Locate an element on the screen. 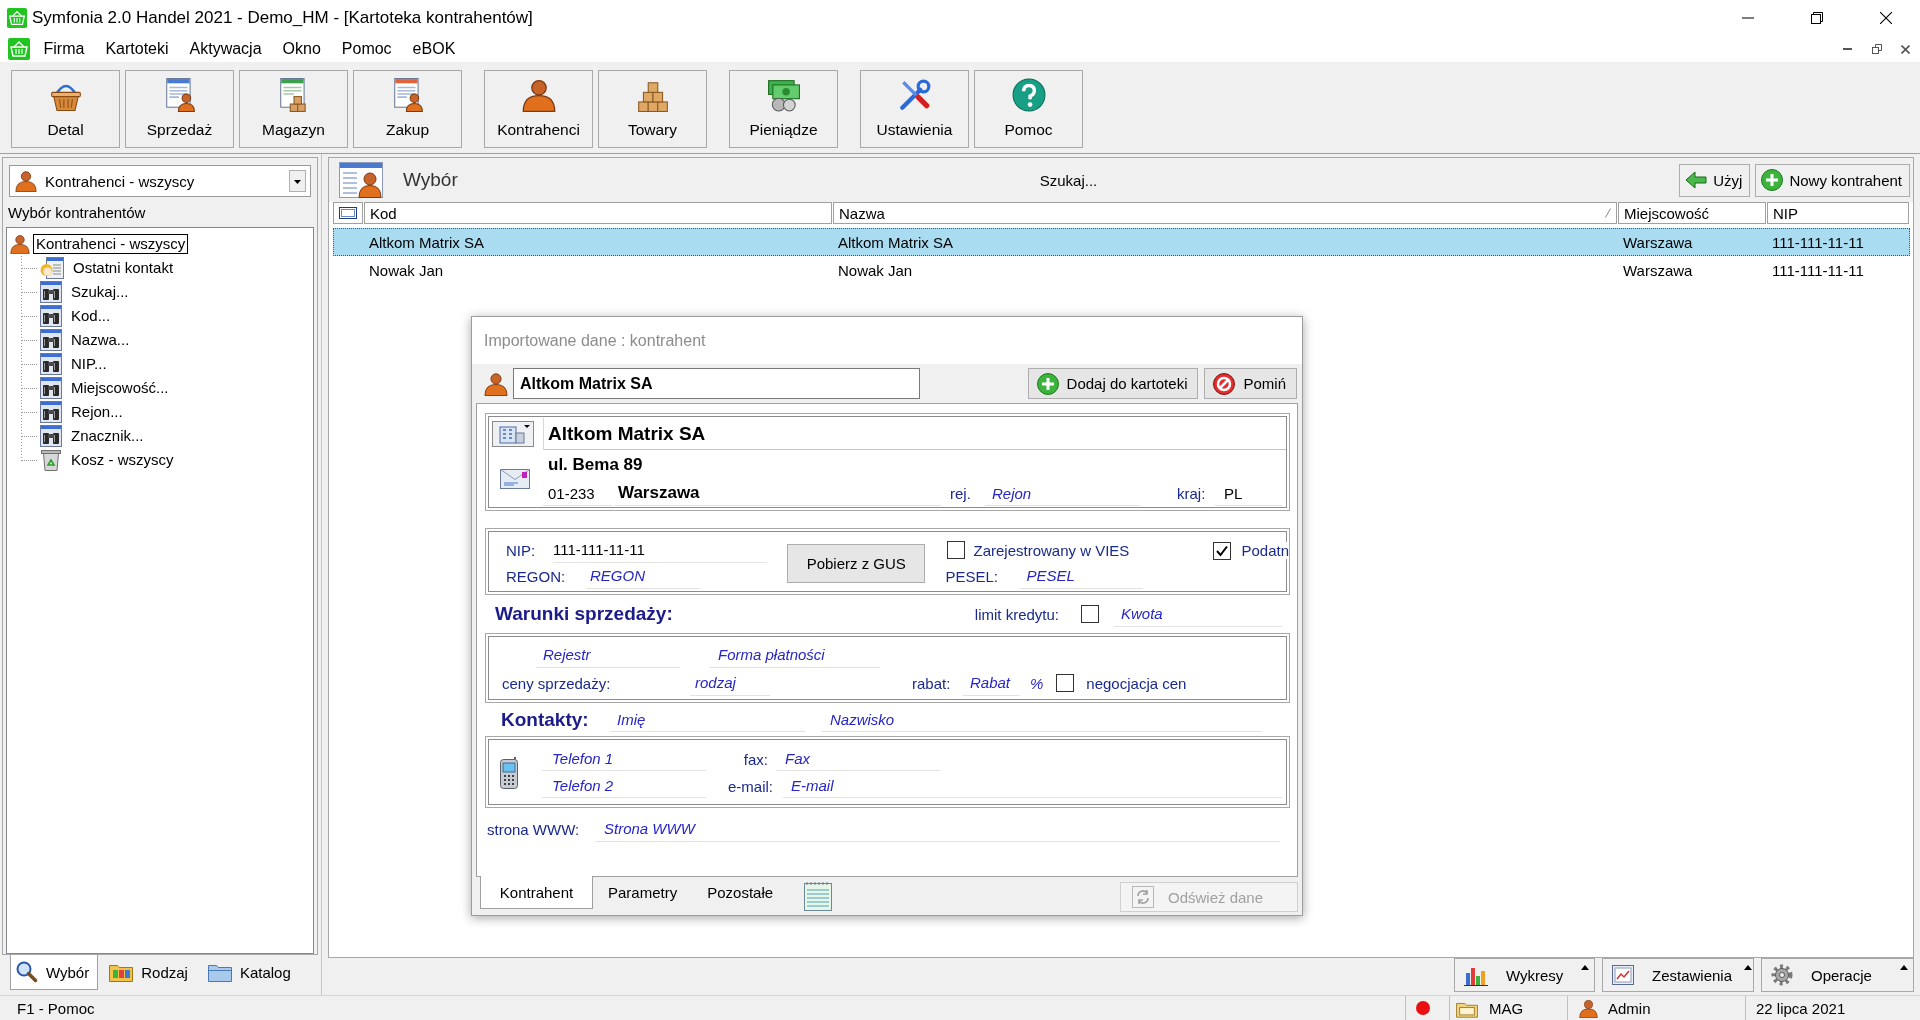 This screenshot has height=1020, width=1920. tab: Parametry is located at coordinates (643, 892).